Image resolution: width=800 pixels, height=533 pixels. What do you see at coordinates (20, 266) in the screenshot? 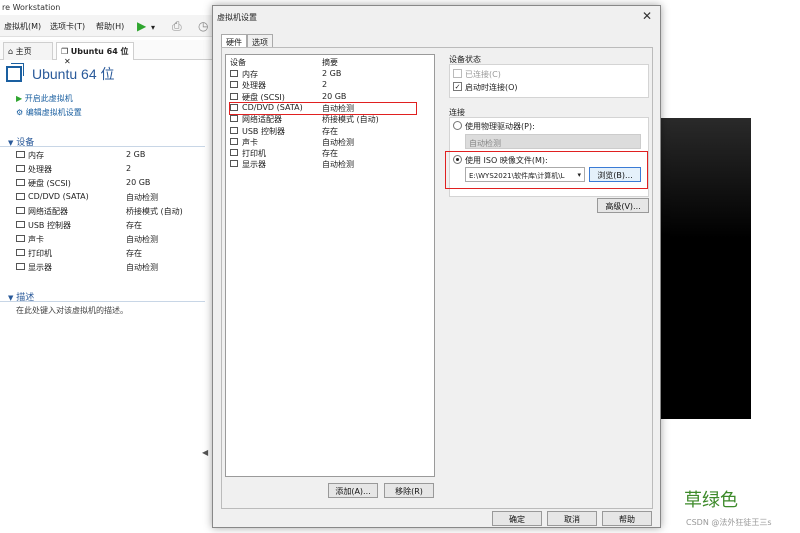
I see `display-icon` at bounding box center [20, 266].